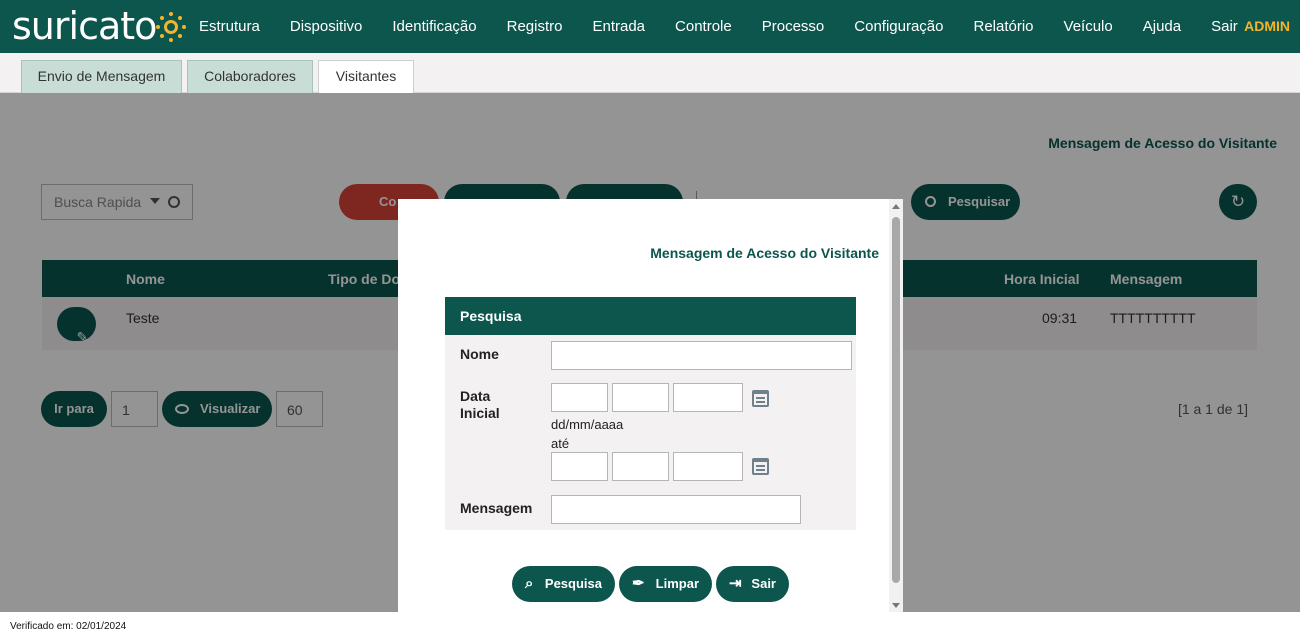 Image resolution: width=1300 pixels, height=642 pixels. I want to click on exit-label: Sair, so click(763, 583).